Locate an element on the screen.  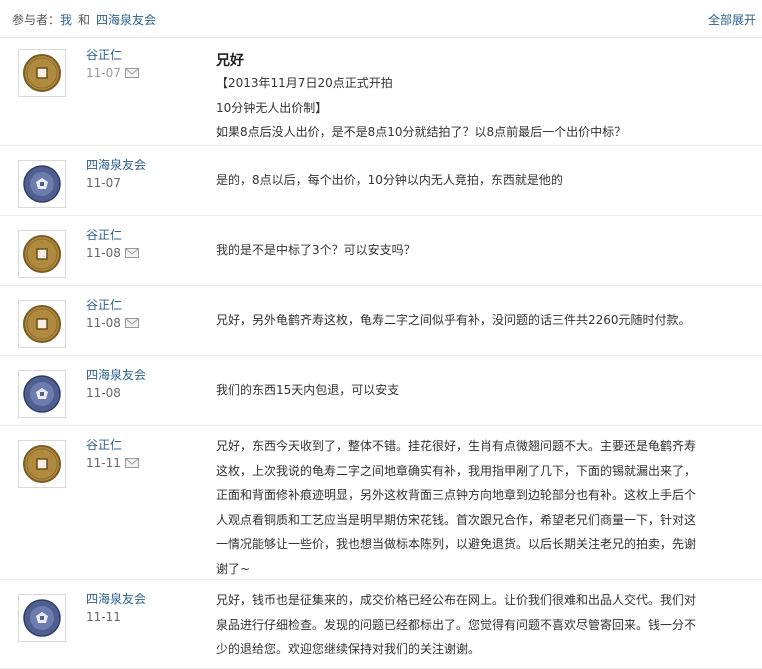
content-line: 谢了~ is located at coordinates (233, 568).